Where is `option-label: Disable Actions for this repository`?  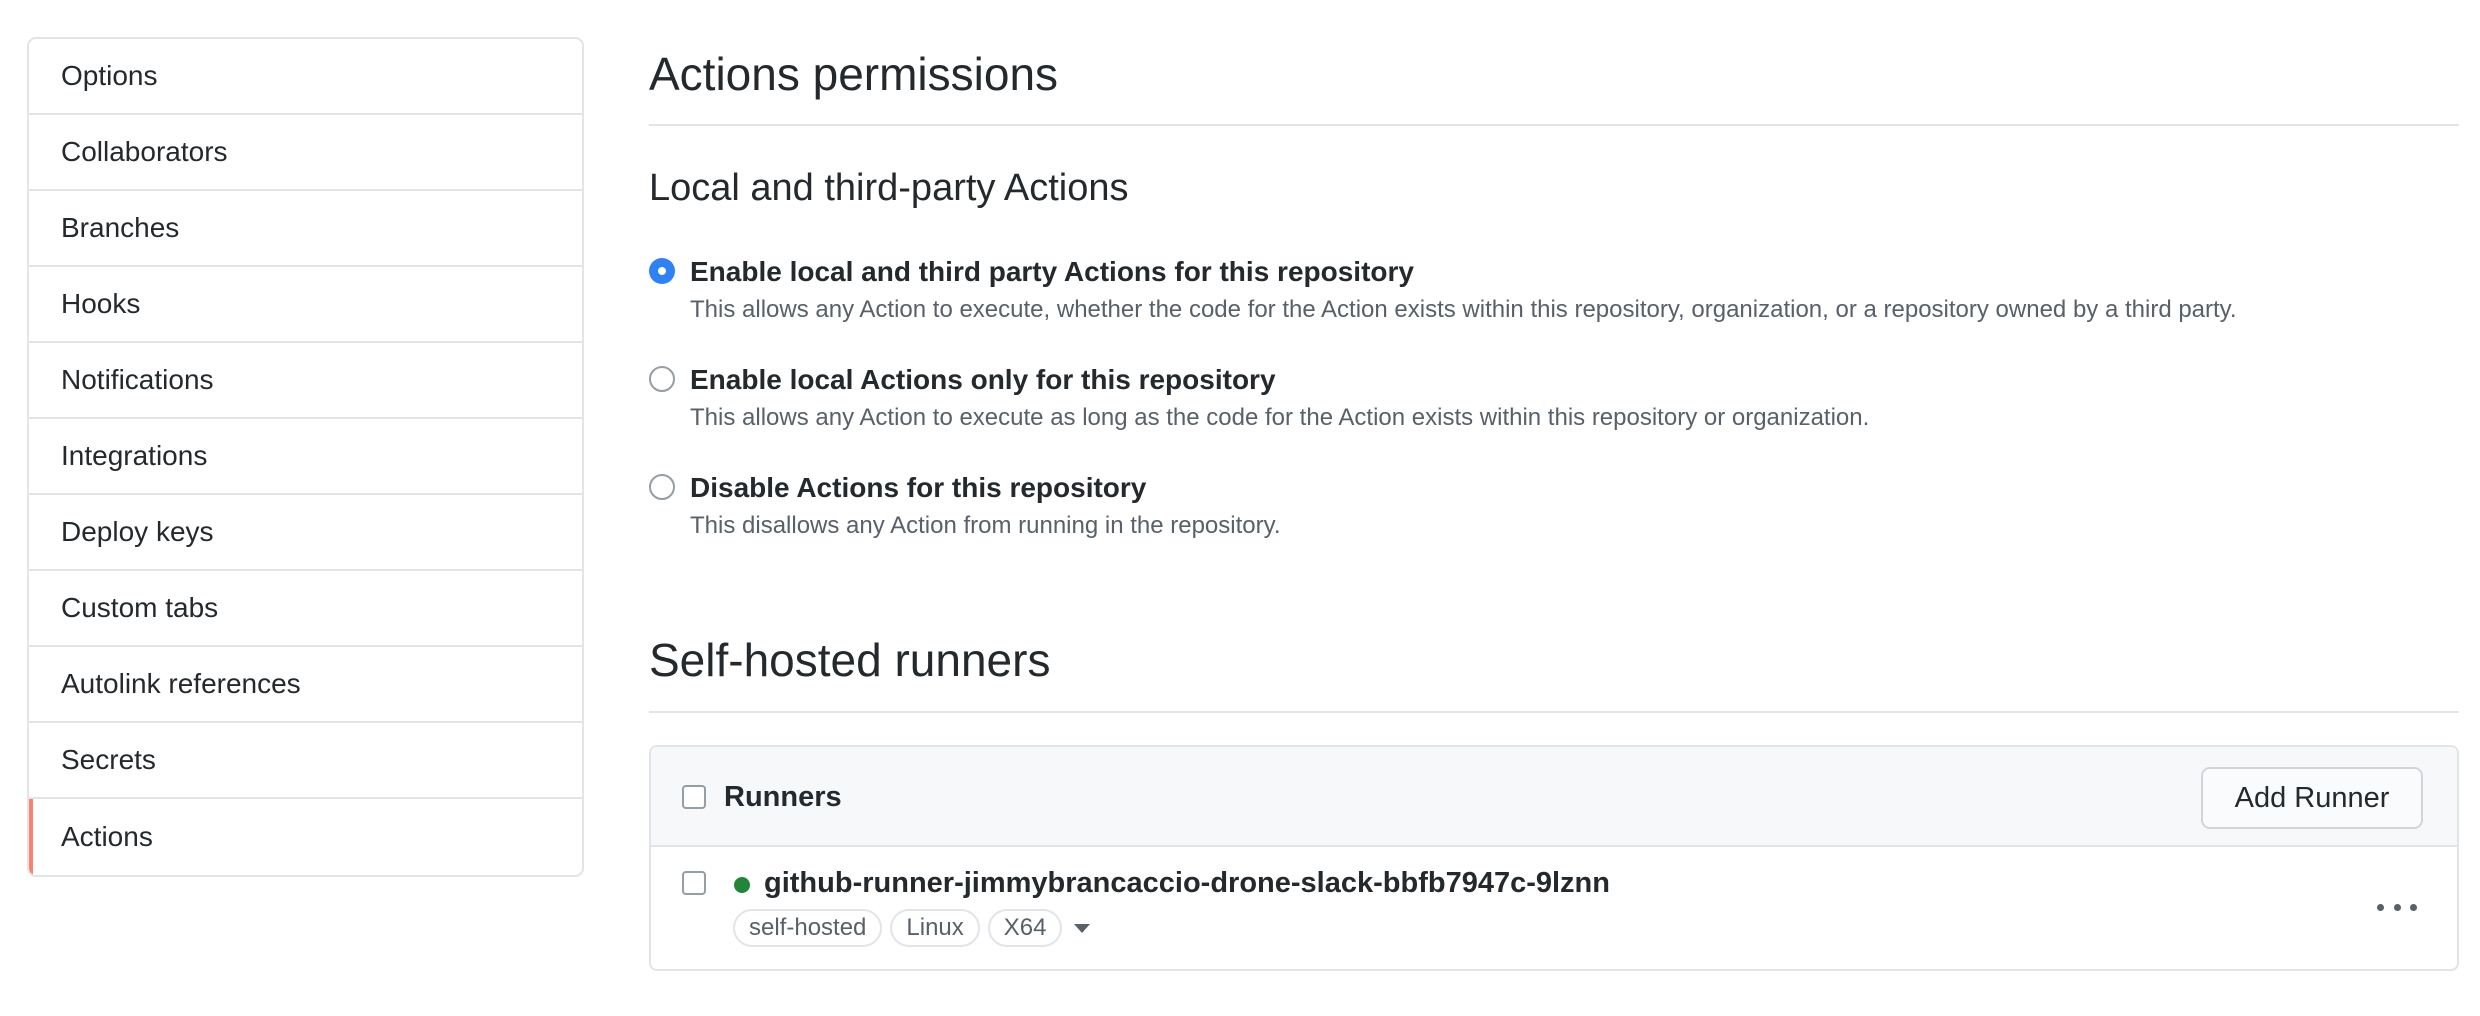
option-label: Disable Actions for this repository is located at coordinates (918, 488).